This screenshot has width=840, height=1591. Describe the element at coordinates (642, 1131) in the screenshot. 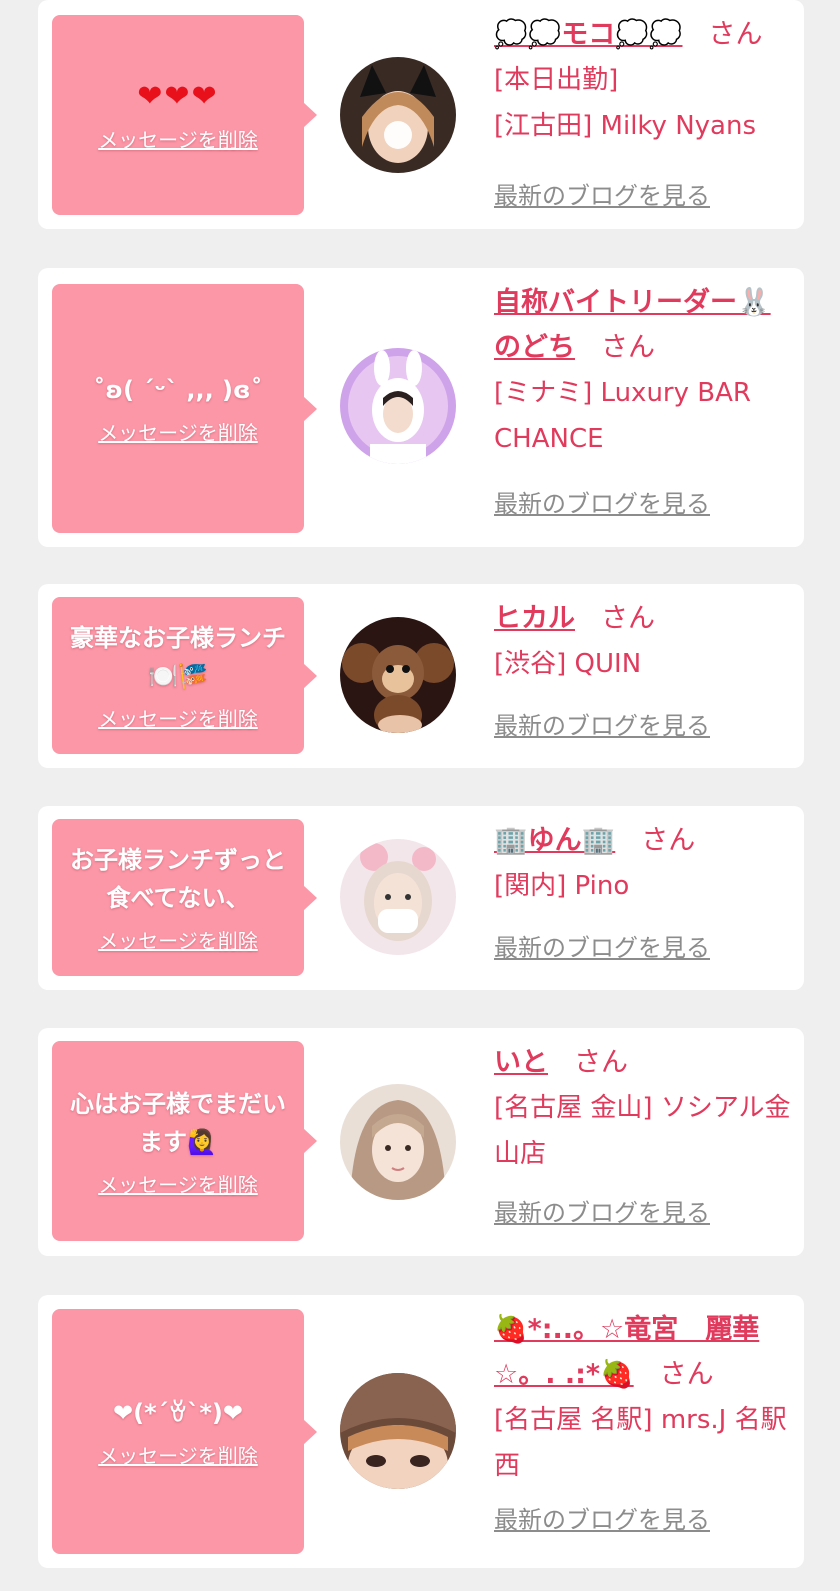

I see `shop-text: [名古屋 金山] ソシアル金山店` at that location.